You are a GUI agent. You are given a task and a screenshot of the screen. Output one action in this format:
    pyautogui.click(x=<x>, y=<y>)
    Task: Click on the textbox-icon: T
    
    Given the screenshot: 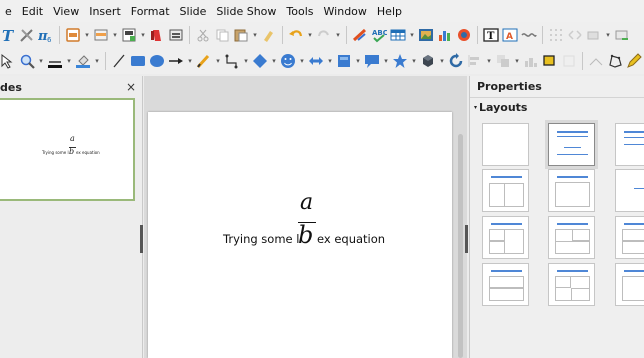 What is the action you would take?
    pyautogui.click(x=491, y=35)
    